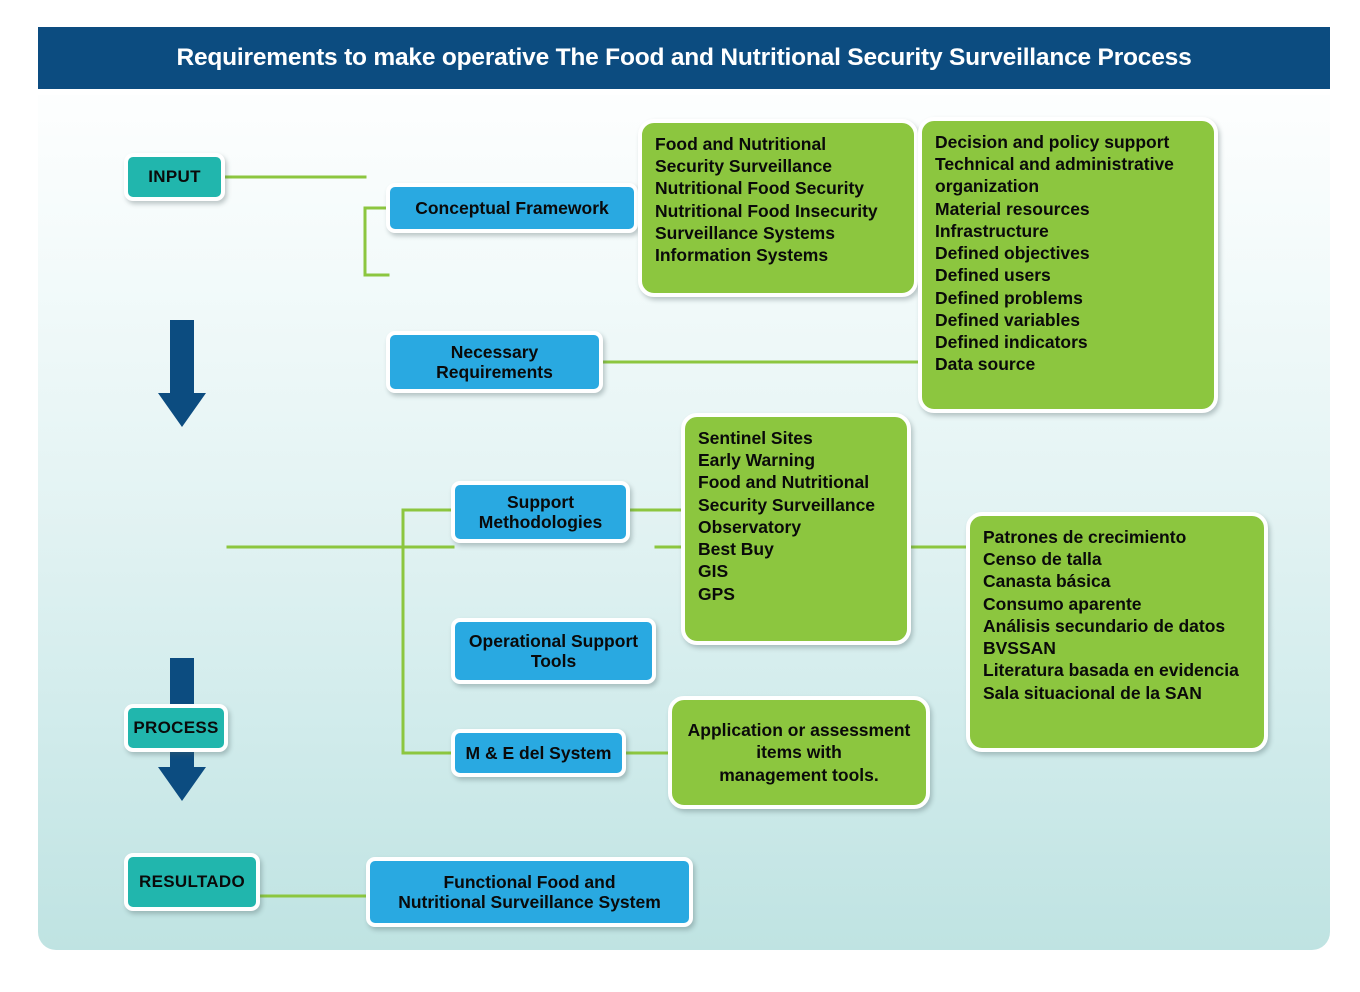 Image resolution: width=1360 pixels, height=992 pixels. What do you see at coordinates (1019, 648) in the screenshot?
I see `green-list-item: BVSSAN` at bounding box center [1019, 648].